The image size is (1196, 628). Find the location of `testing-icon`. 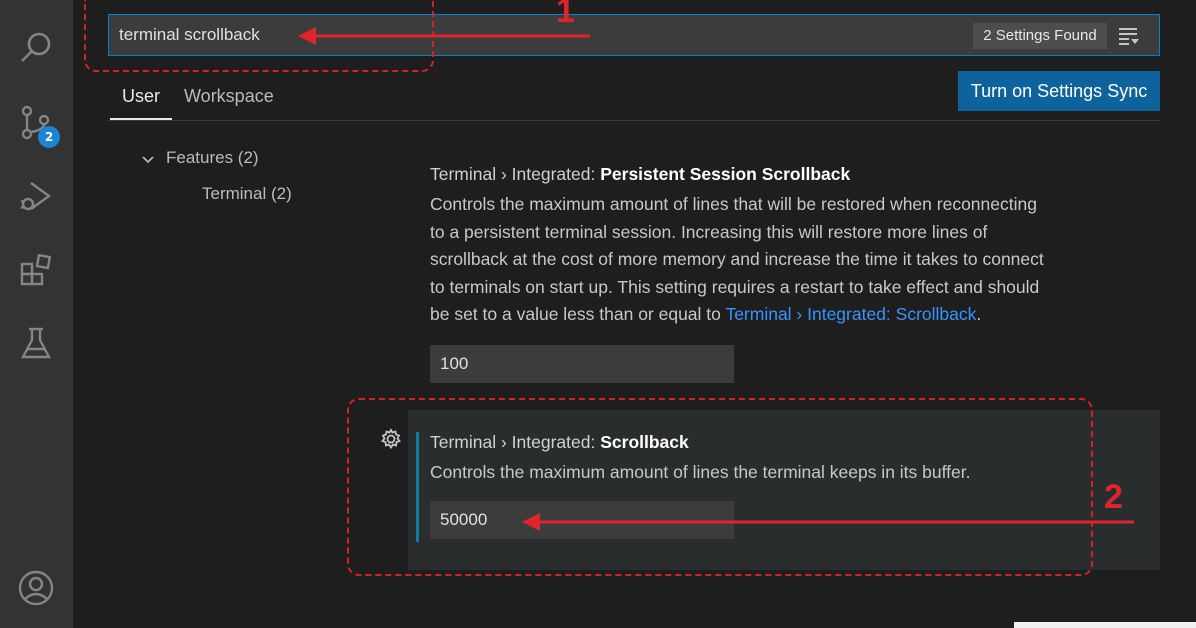

testing-icon is located at coordinates (36, 344).